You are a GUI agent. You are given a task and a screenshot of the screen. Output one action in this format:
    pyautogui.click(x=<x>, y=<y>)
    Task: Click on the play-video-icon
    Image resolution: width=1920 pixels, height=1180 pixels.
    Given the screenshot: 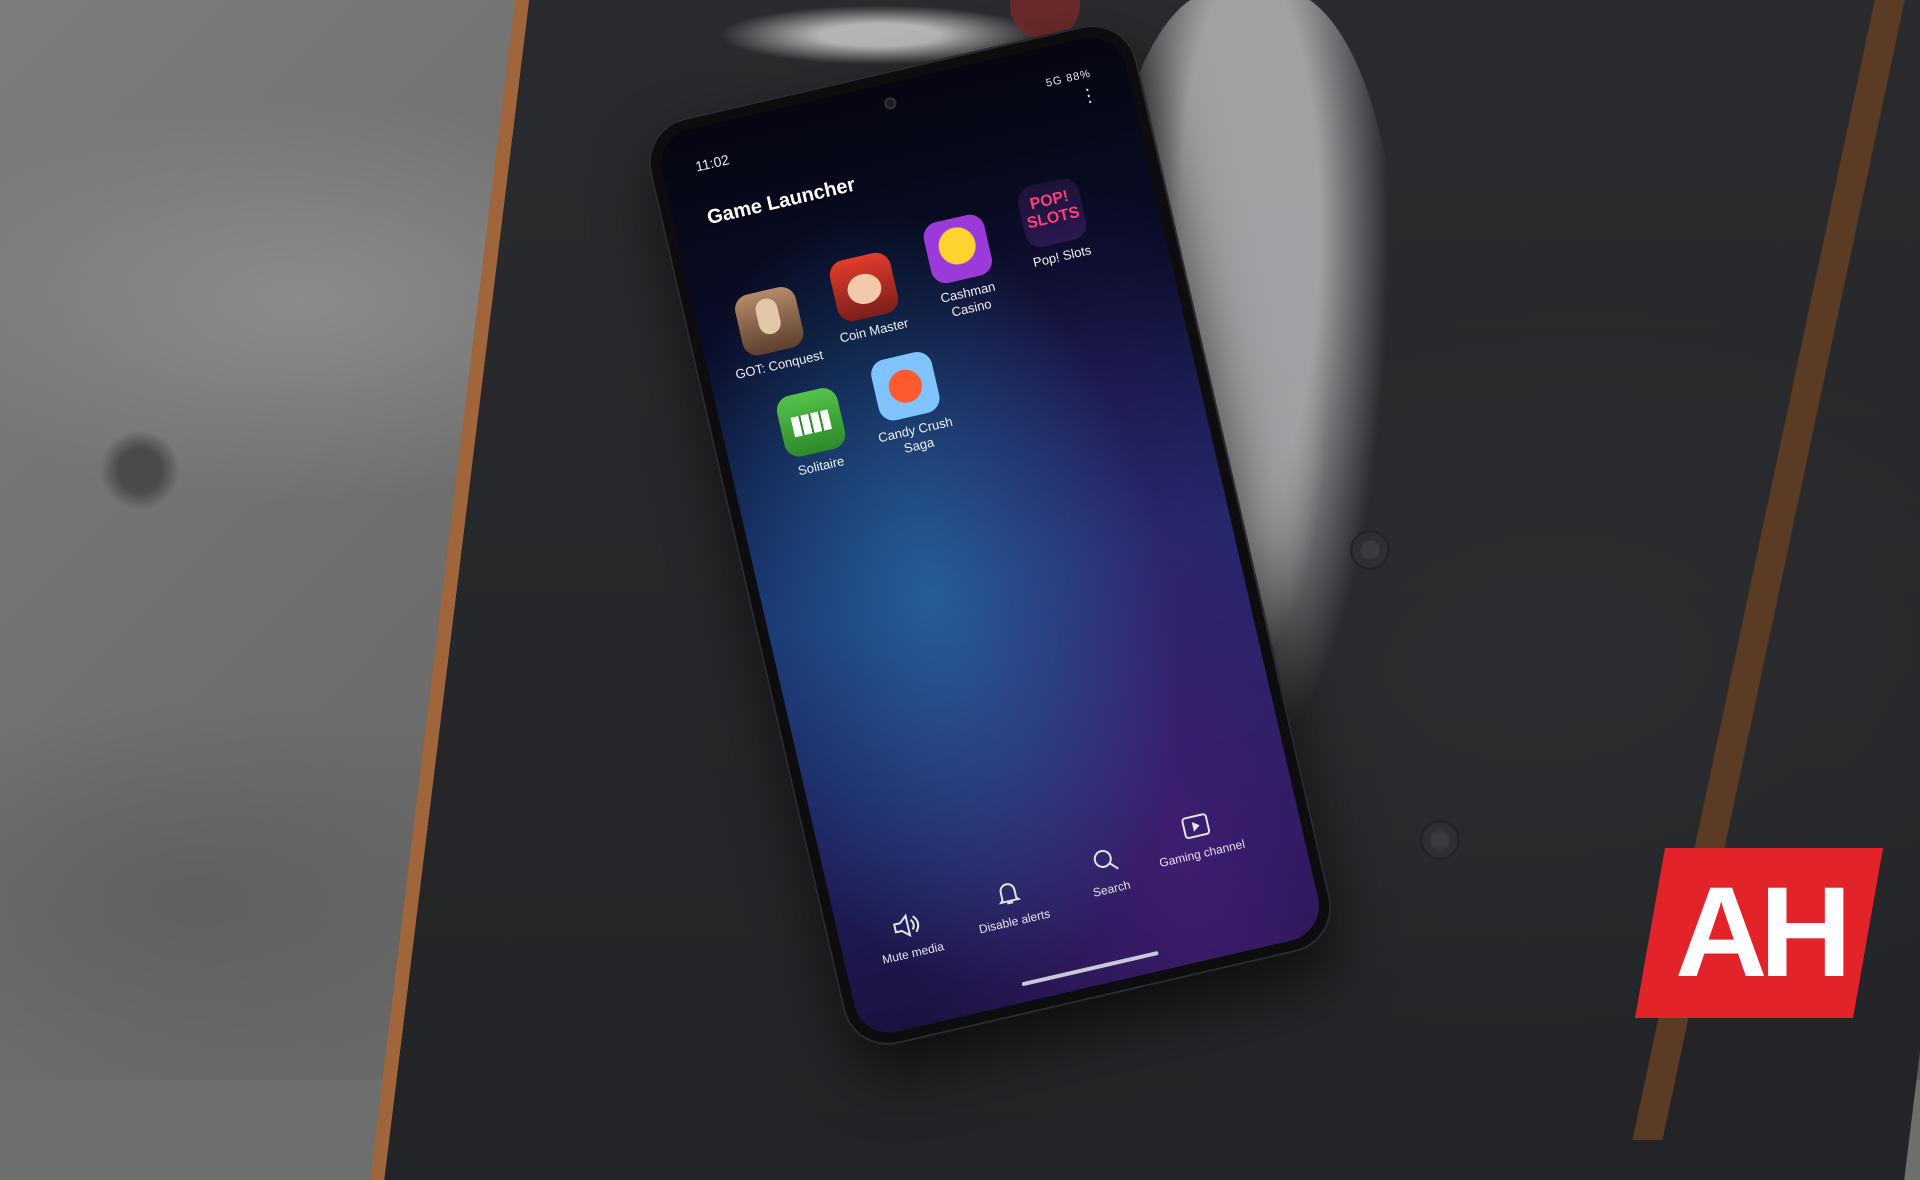 What is the action you would take?
    pyautogui.click(x=1196, y=826)
    